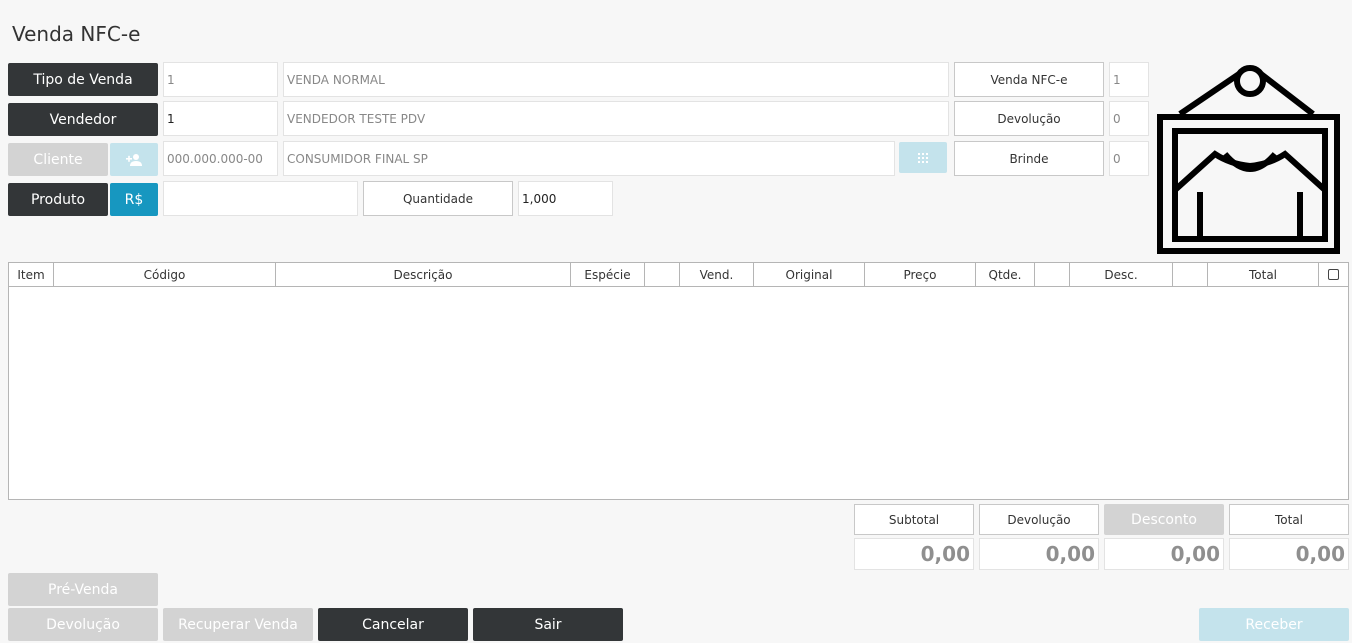 The width and height of the screenshot is (1352, 643). I want to click on col-item: Item, so click(31, 274).